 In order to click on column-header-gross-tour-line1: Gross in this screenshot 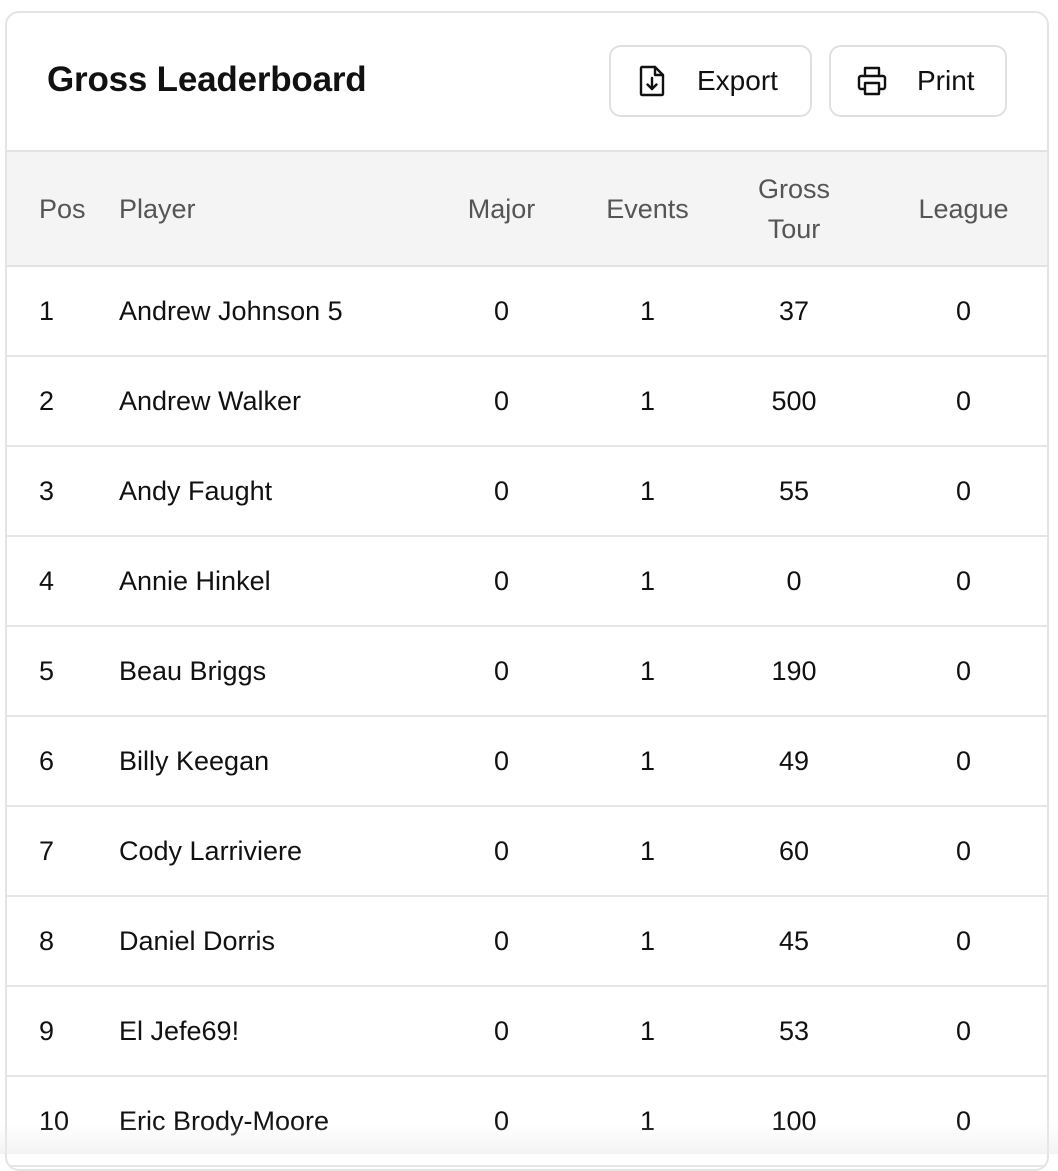, I will do `click(794, 189)`.